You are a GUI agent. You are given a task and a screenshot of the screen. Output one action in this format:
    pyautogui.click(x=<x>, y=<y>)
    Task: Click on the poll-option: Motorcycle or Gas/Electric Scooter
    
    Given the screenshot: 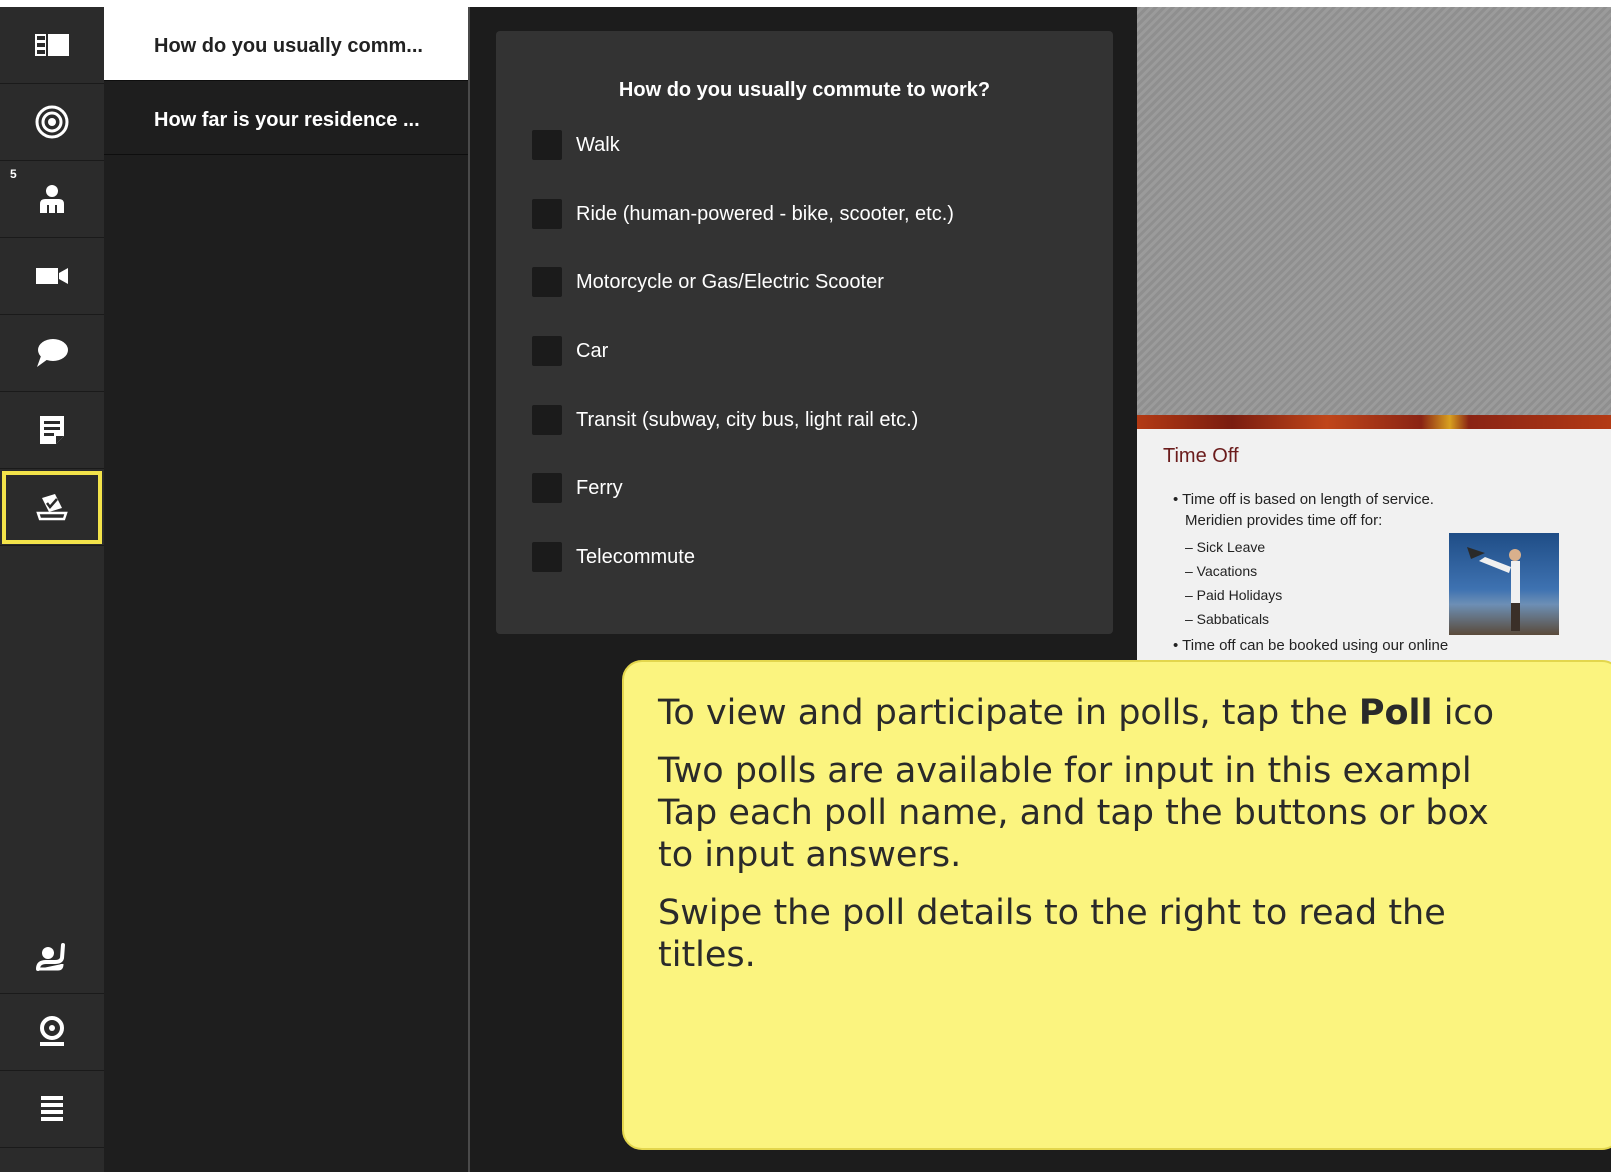 What is the action you would take?
    pyautogui.click(x=708, y=282)
    